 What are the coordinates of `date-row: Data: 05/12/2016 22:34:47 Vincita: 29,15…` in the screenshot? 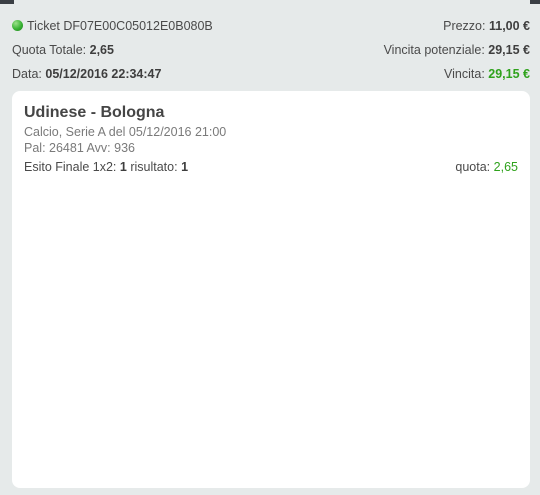 It's located at (271, 74).